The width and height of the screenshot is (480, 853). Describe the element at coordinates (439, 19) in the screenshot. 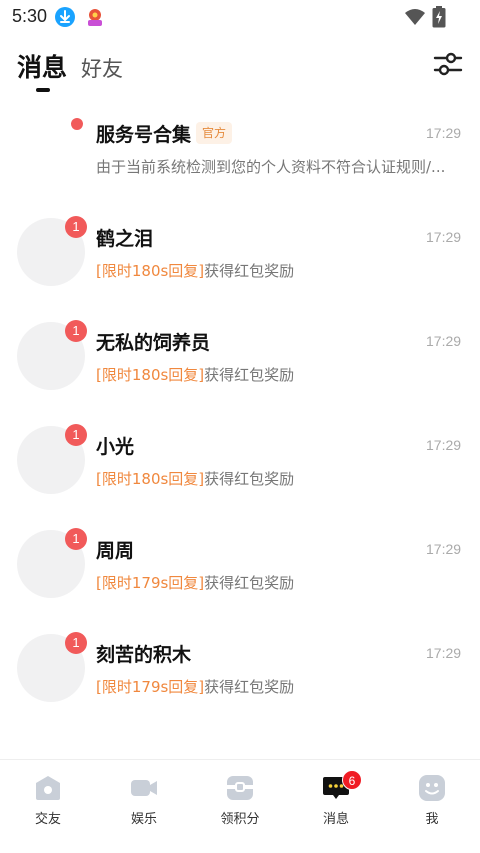

I see `battery-icon` at that location.